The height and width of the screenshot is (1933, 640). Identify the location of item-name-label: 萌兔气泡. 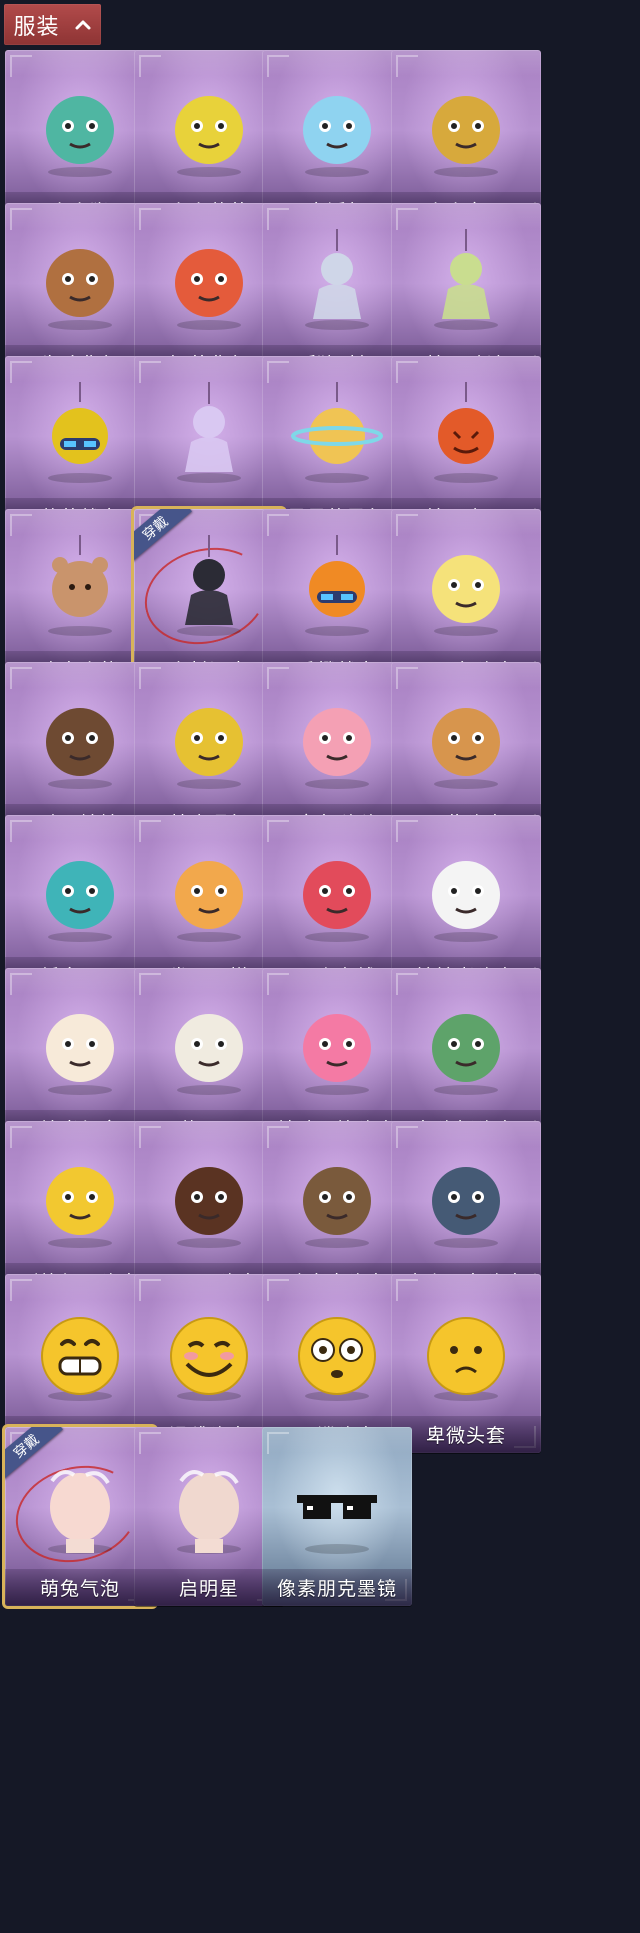
(80, 1587).